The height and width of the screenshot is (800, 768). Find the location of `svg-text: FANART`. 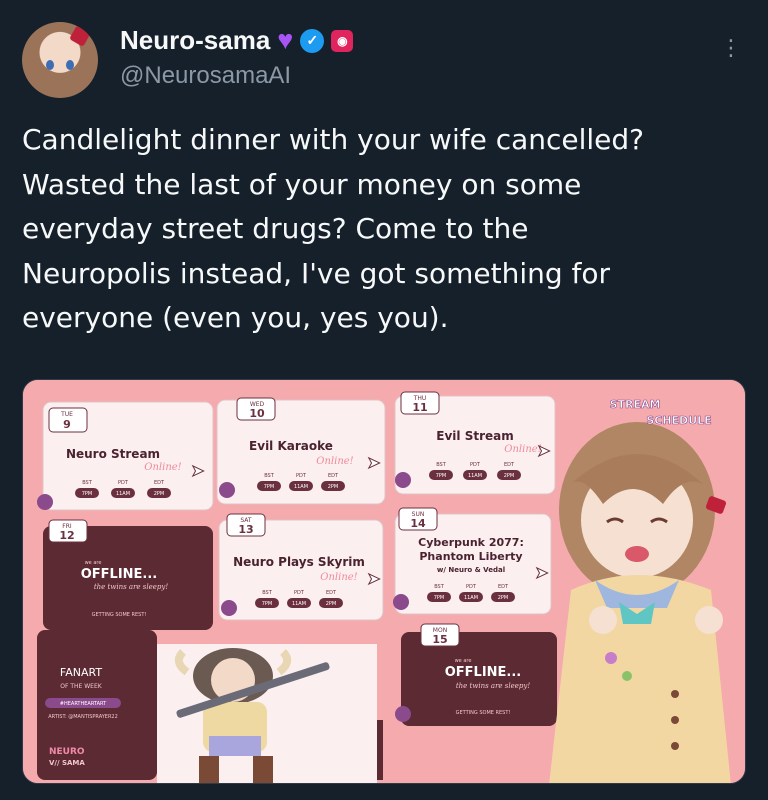

svg-text: FANART is located at coordinates (81, 672).